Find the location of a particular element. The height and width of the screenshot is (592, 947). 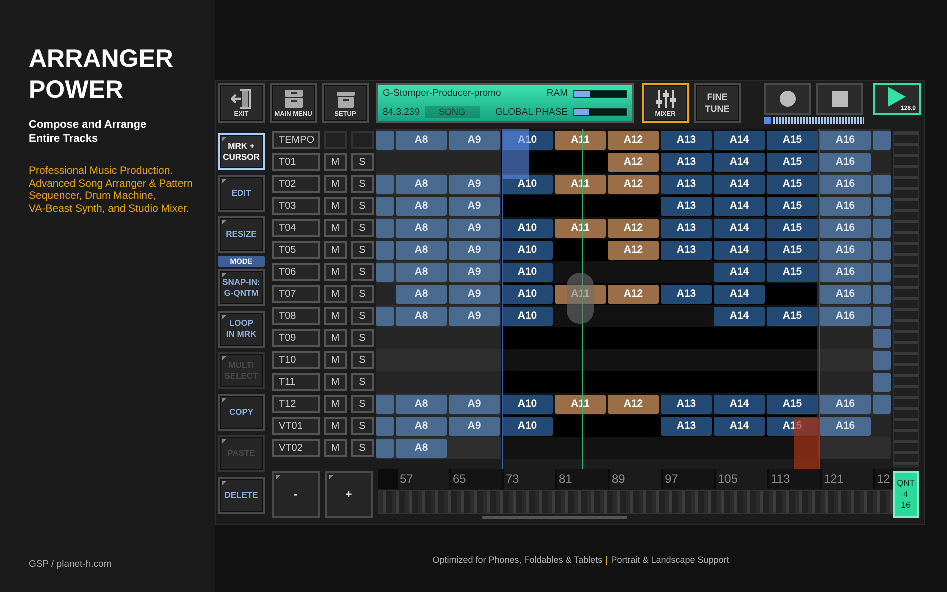

track-button: VT01 is located at coordinates (296, 426).